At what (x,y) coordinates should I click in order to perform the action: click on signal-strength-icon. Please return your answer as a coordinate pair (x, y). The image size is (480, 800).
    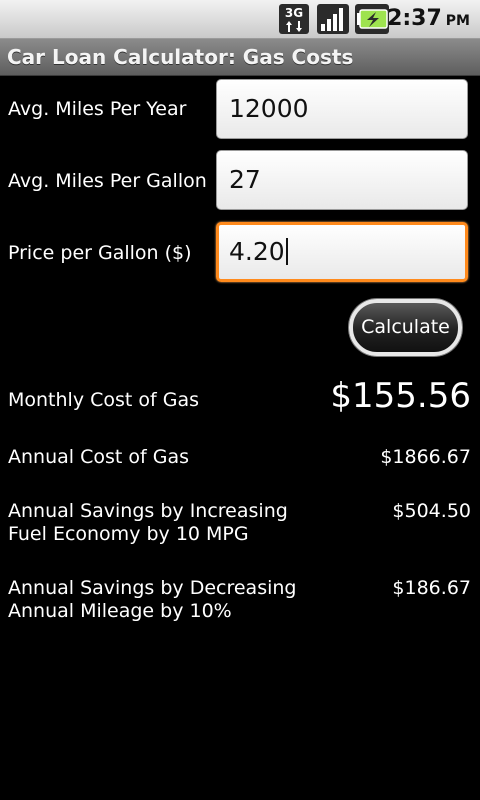
    Looking at the image, I should click on (333, 19).